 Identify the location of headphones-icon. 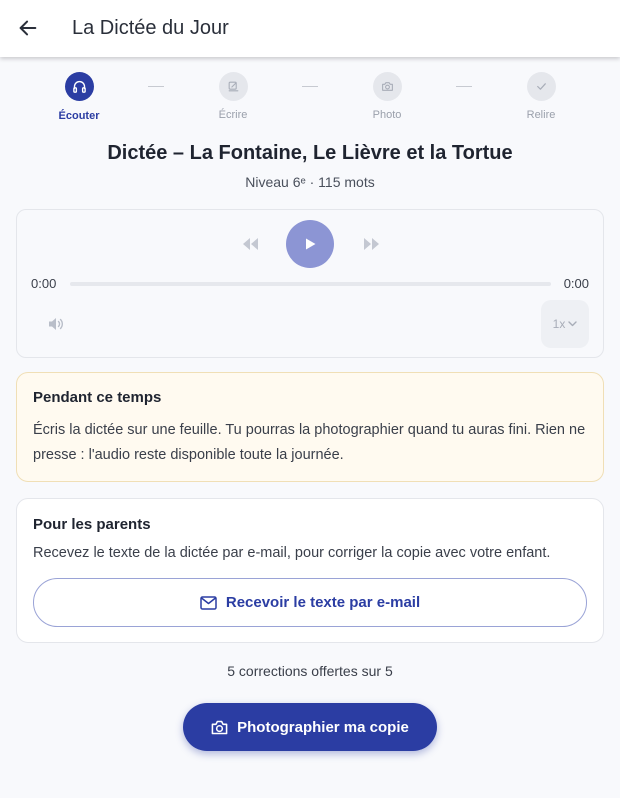
(79, 86).